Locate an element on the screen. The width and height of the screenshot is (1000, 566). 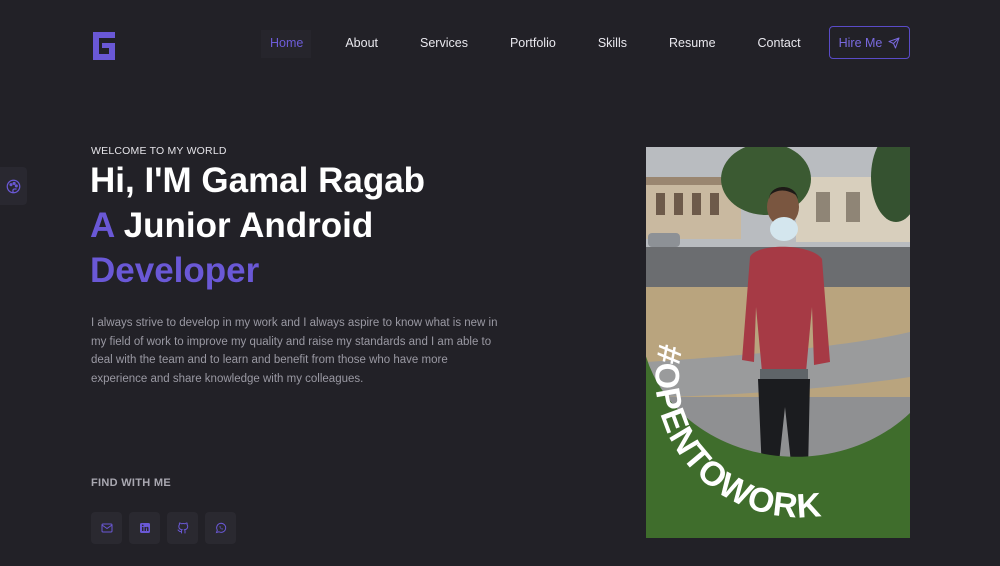
hire-me-button: Hire Me is located at coordinates (869, 42).